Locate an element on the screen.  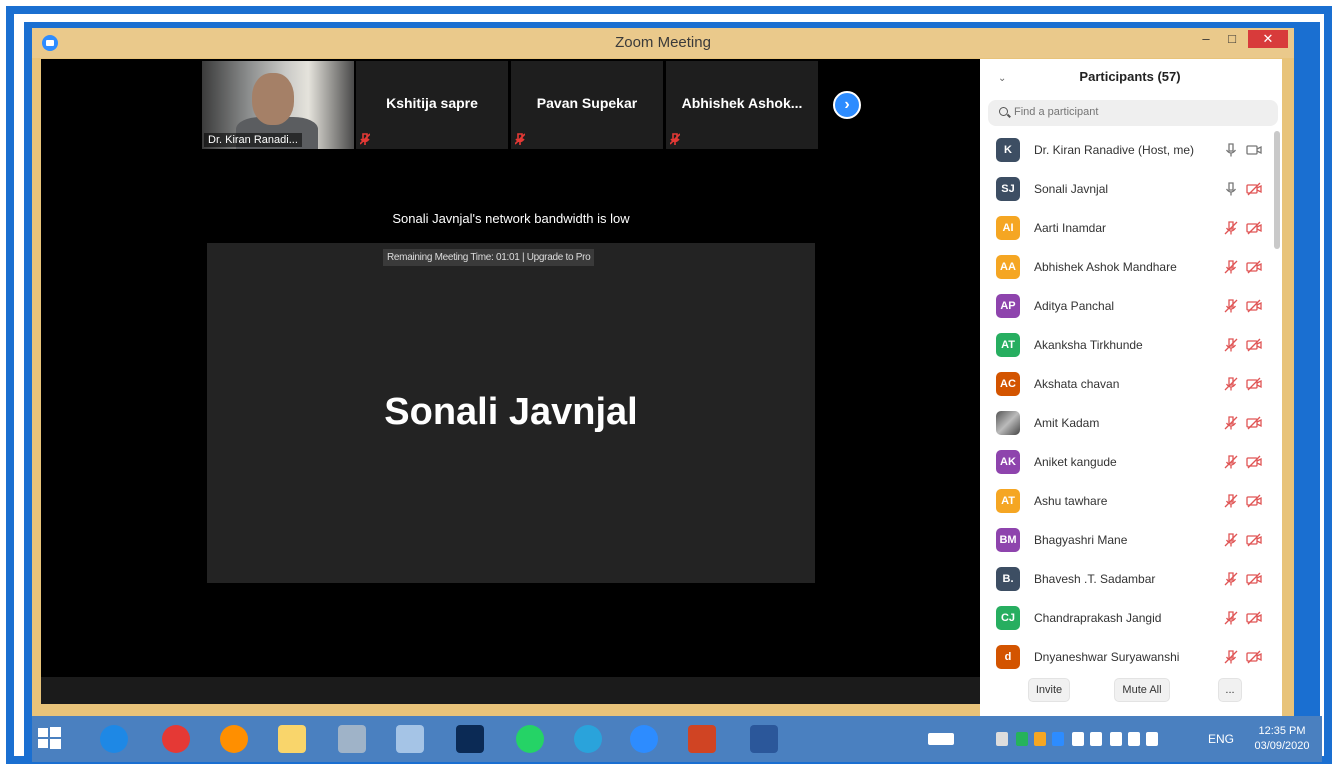
word-icon is located at coordinates (764, 739).